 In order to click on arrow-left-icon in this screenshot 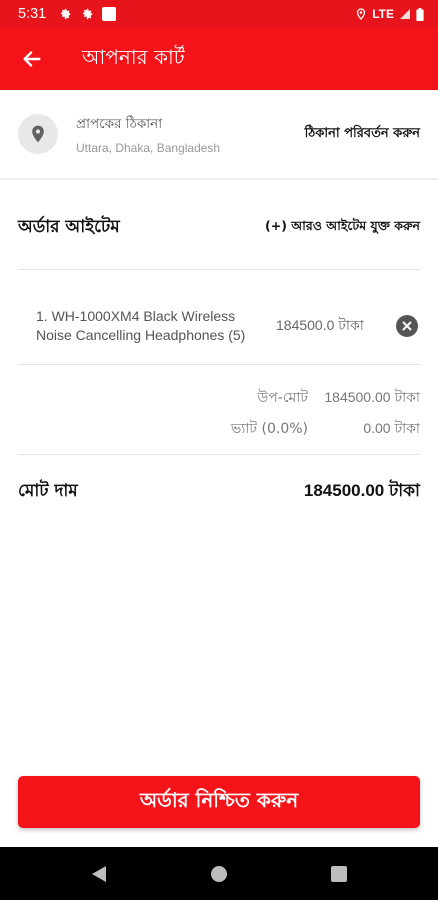, I will do `click(32, 59)`.